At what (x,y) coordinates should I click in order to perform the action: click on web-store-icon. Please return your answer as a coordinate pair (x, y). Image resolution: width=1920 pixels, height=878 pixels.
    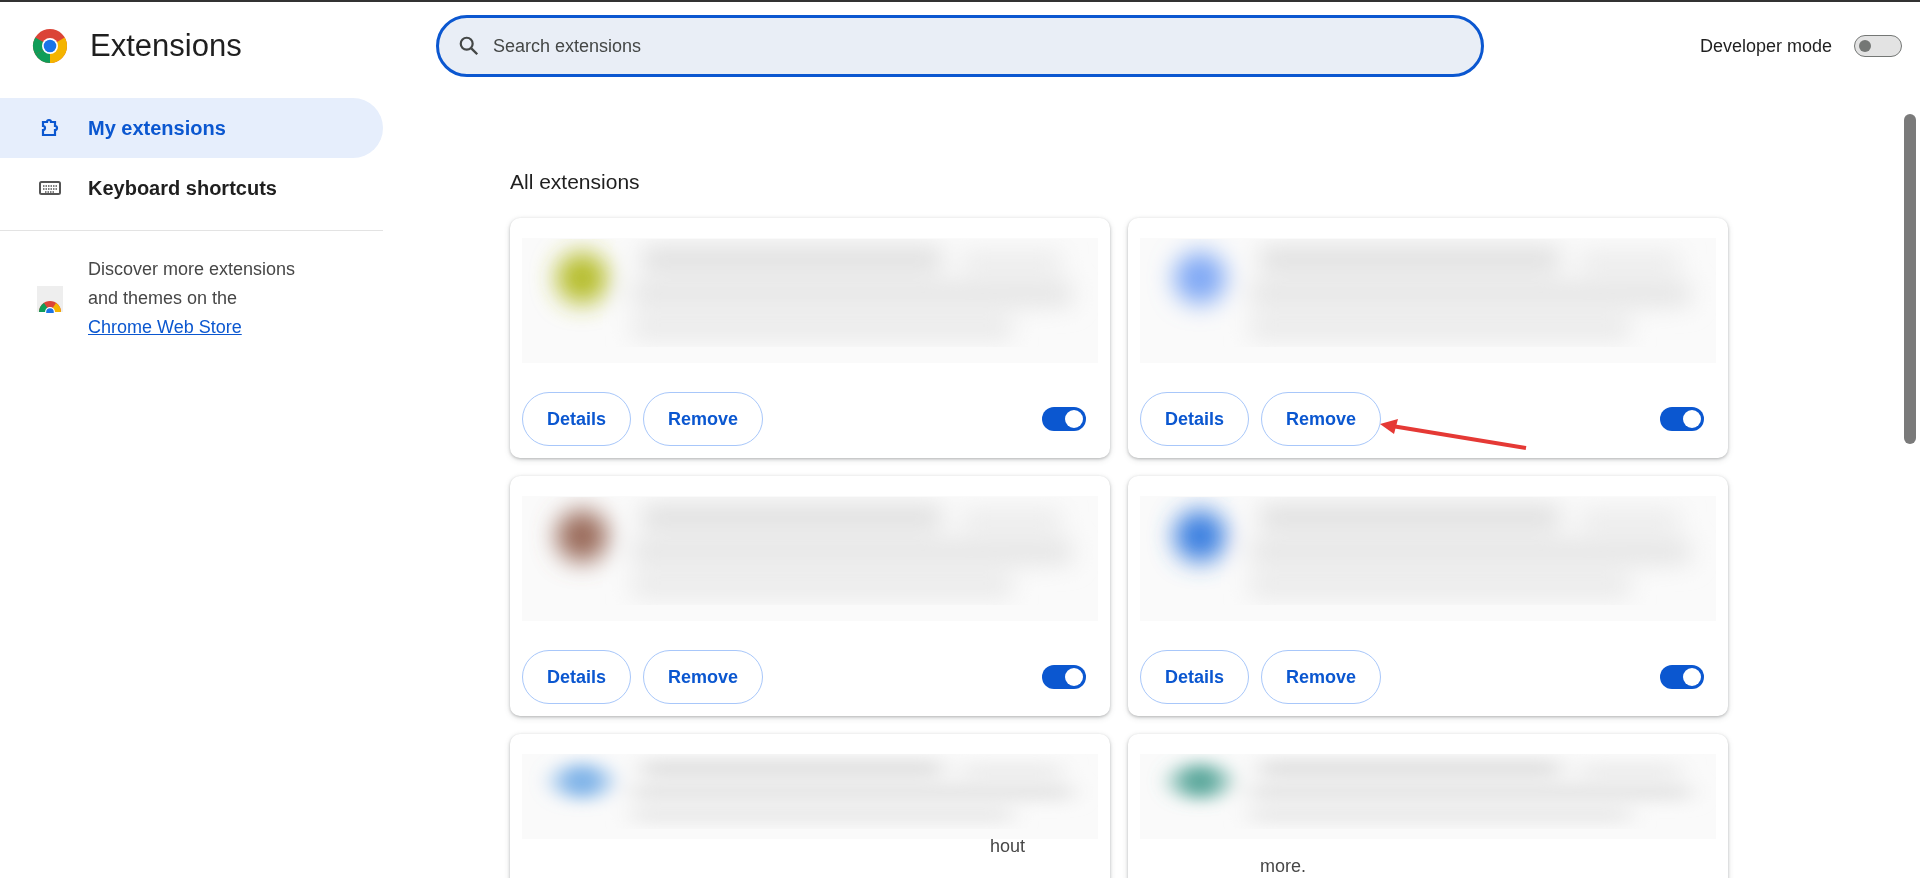
    Looking at the image, I should click on (50, 298).